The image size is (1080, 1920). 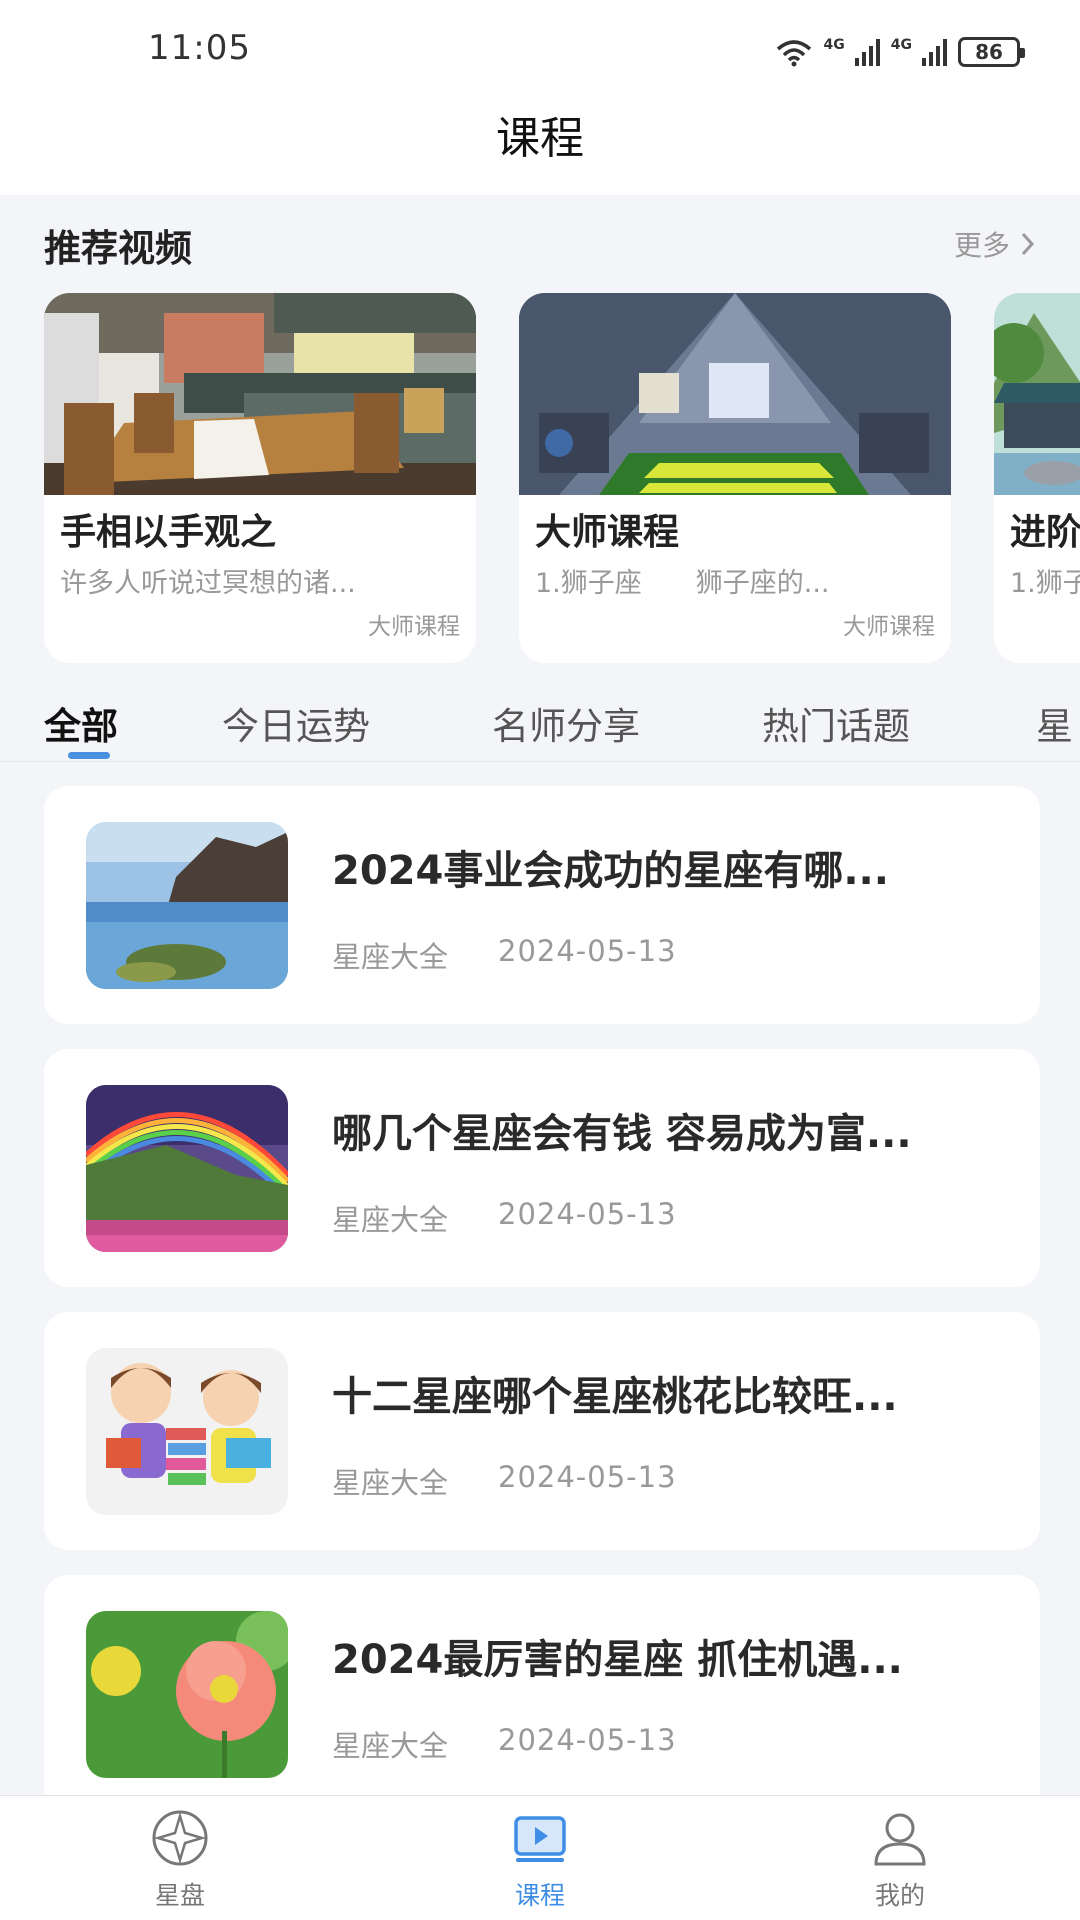 I want to click on nav-label: 我的, so click(x=899, y=1895).